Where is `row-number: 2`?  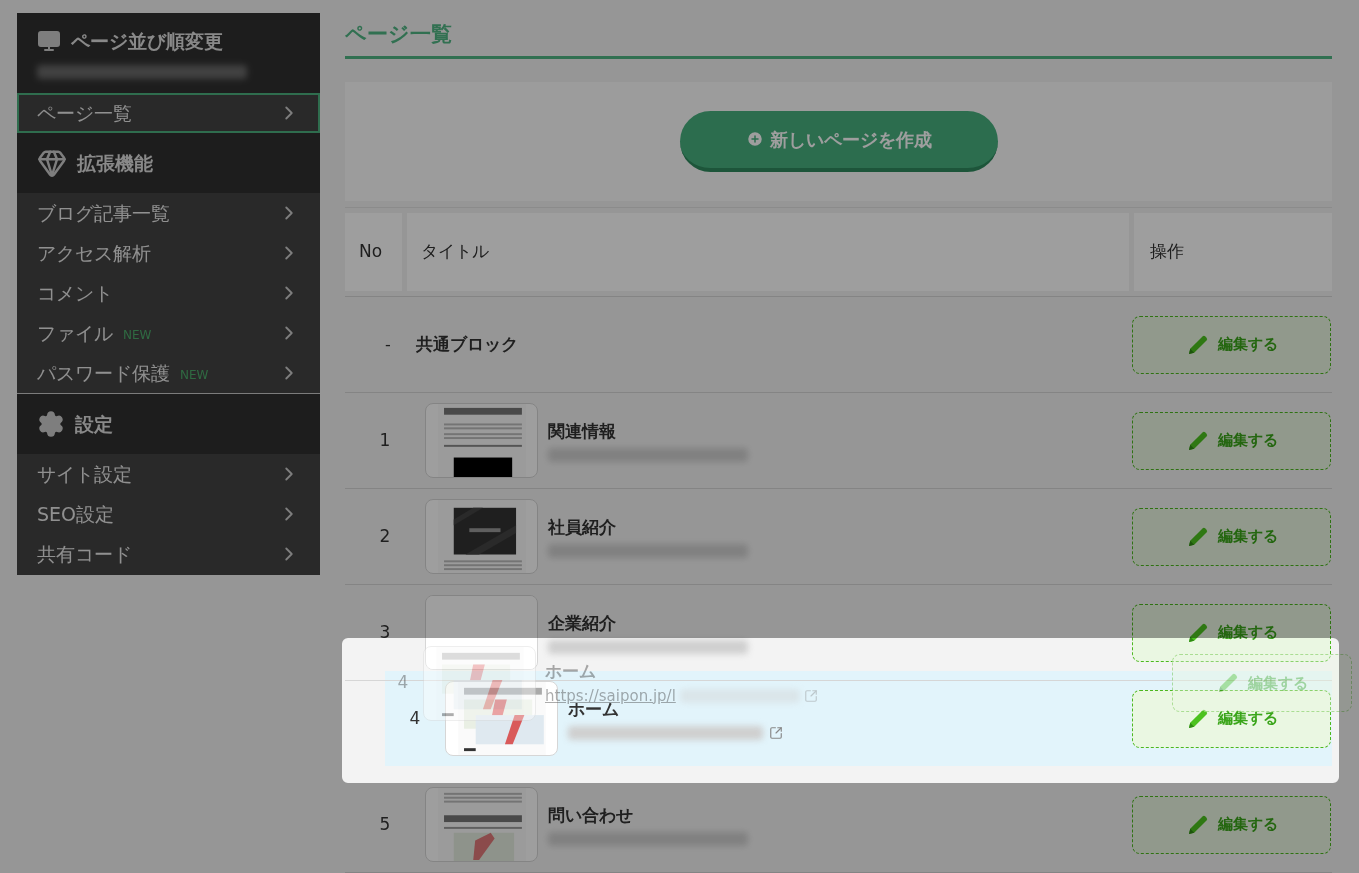
row-number: 2 is located at coordinates (385, 536).